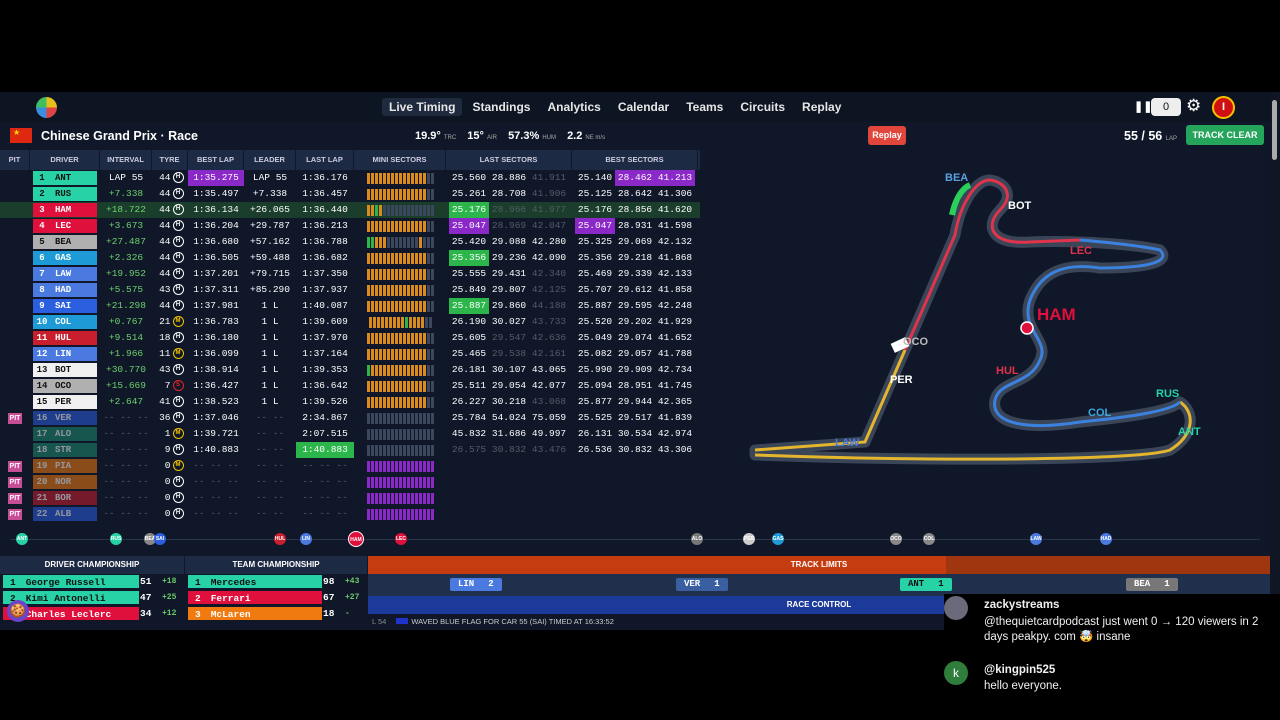  I want to click on track-limit-pill: VER 1, so click(702, 584).